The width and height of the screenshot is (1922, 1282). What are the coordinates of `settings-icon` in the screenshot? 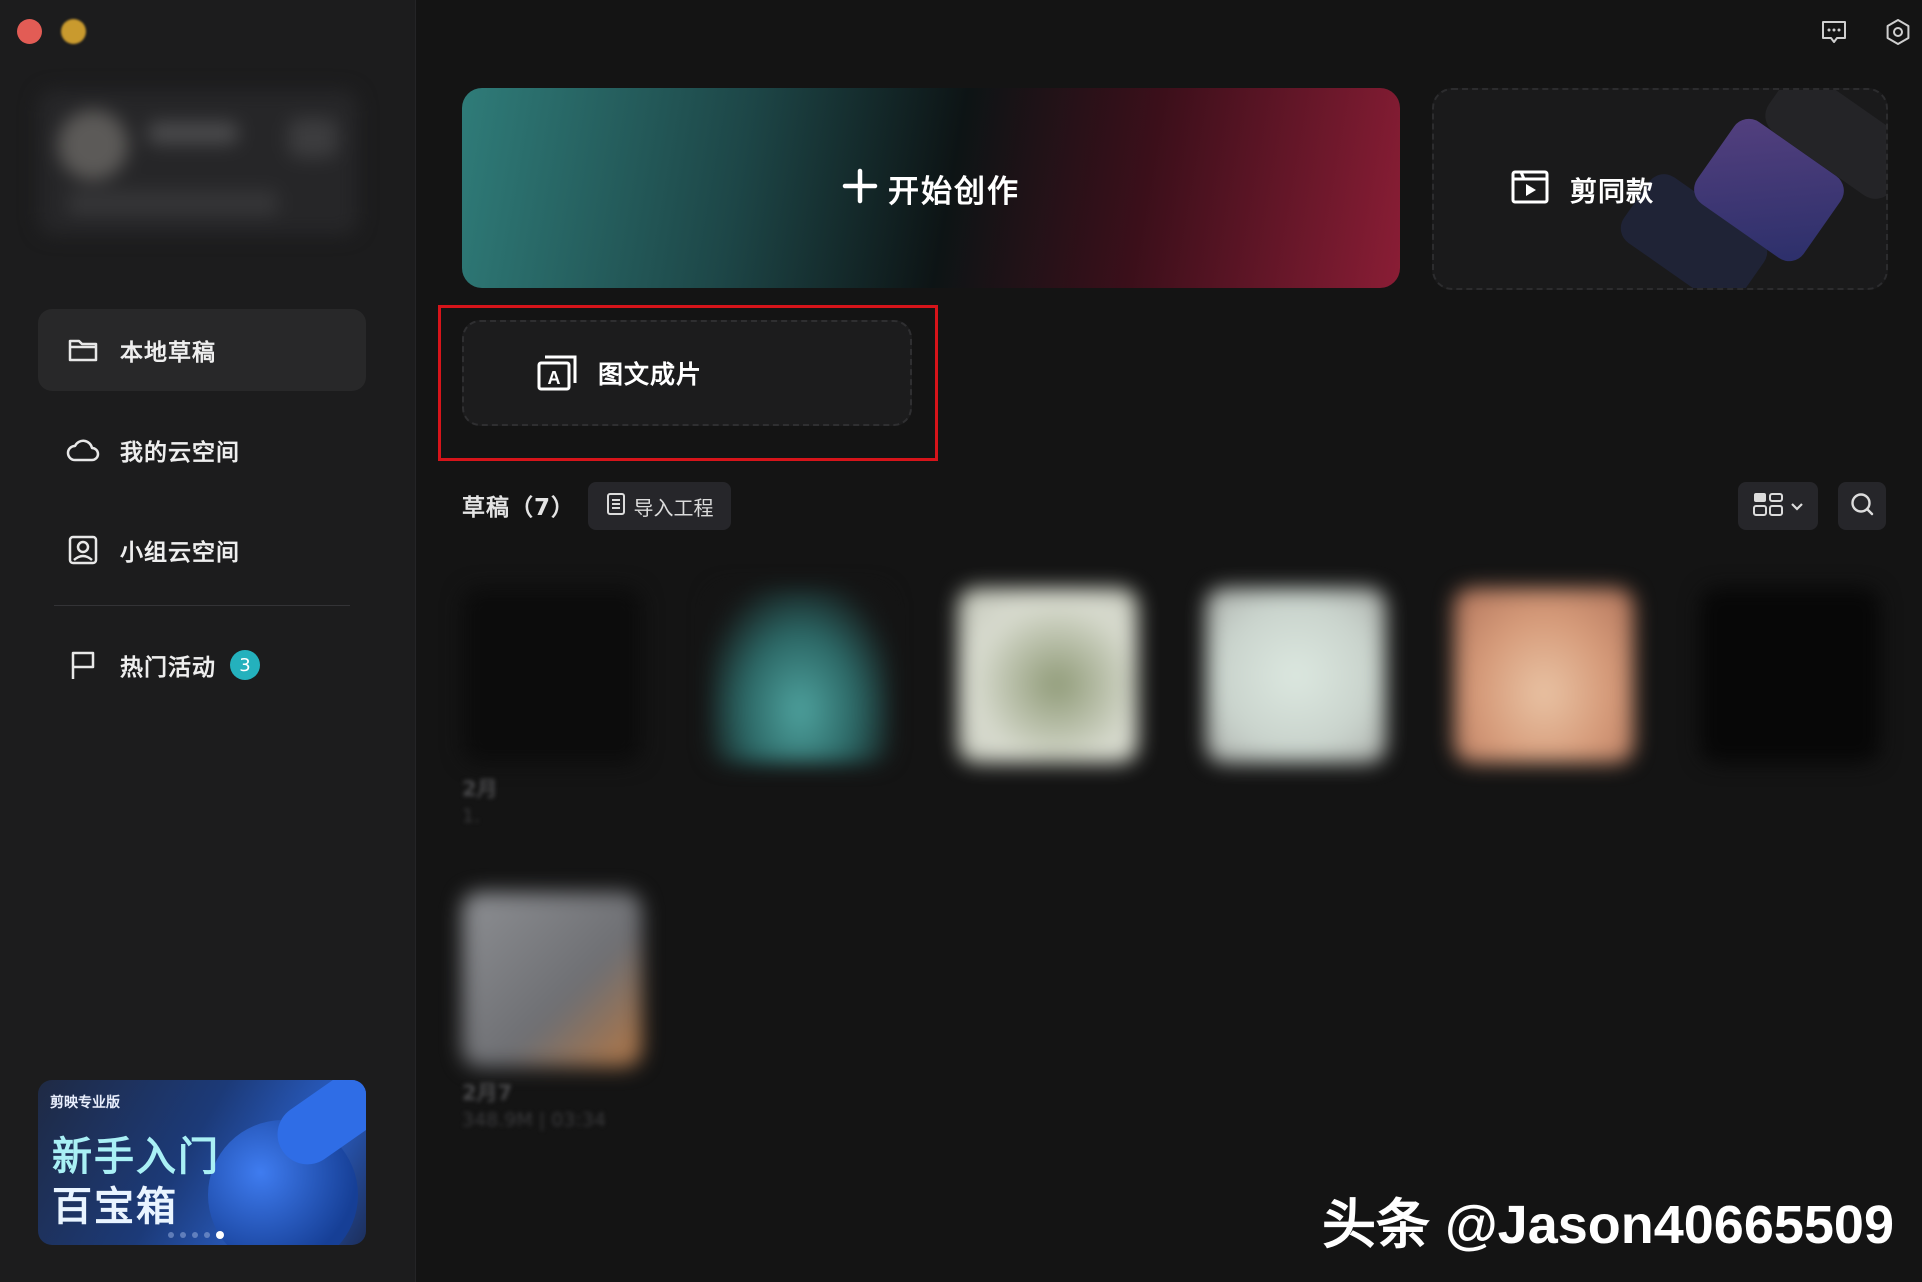 It's located at (1898, 32).